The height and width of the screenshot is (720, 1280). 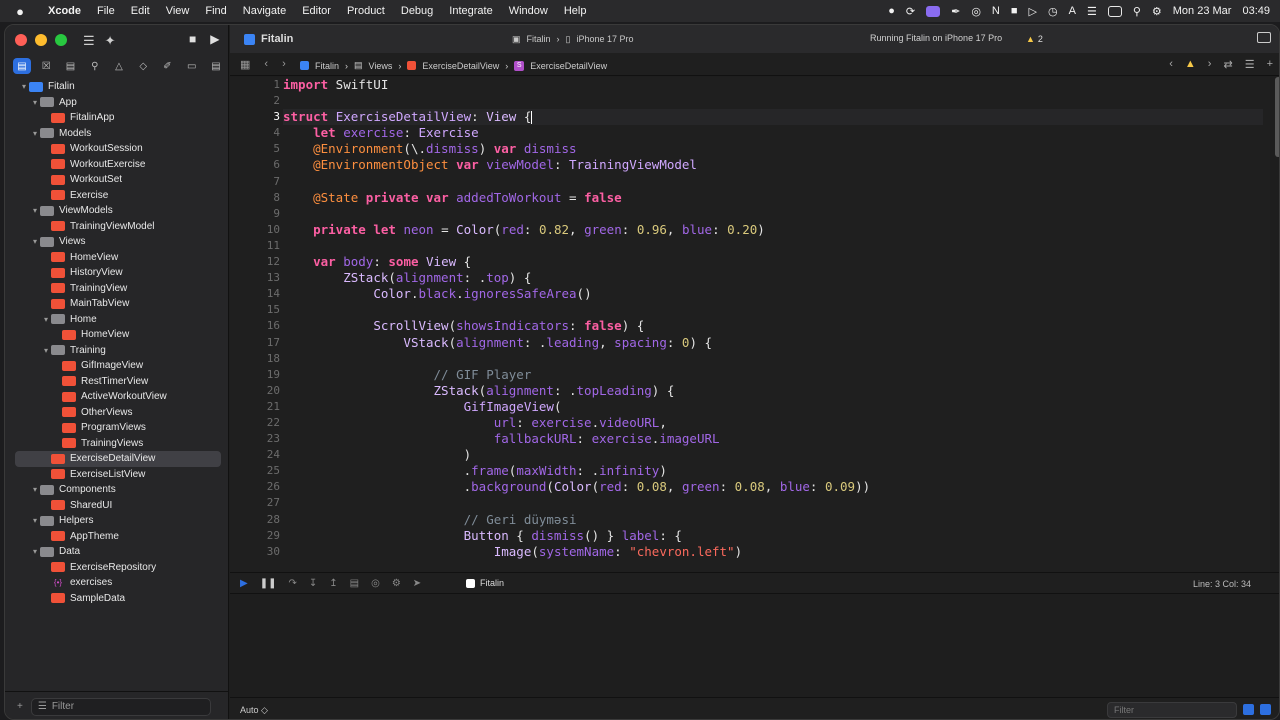 I want to click on console-view-toggle-icon, so click(x=1265, y=709).